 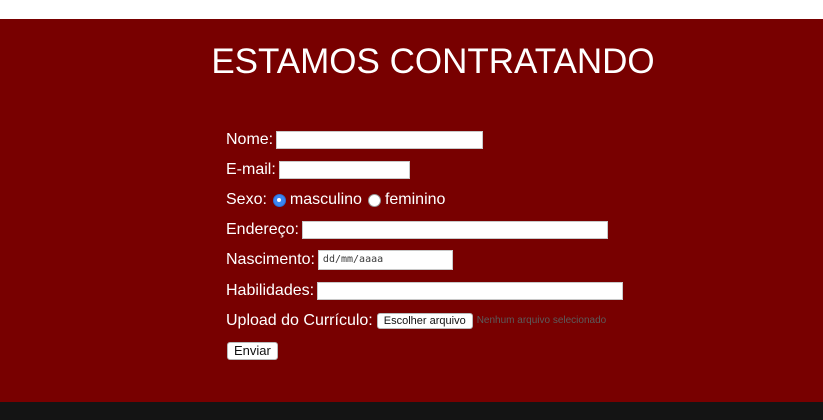 What do you see at coordinates (454, 230) in the screenshot?
I see `endereco-input` at bounding box center [454, 230].